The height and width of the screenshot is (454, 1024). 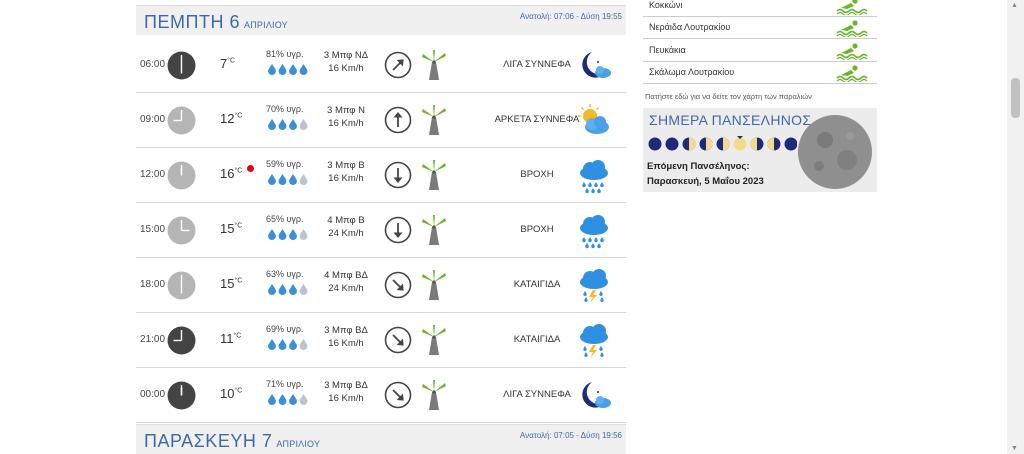 What do you see at coordinates (285, 274) in the screenshot?
I see `row-humidity: 63% υγρ.` at bounding box center [285, 274].